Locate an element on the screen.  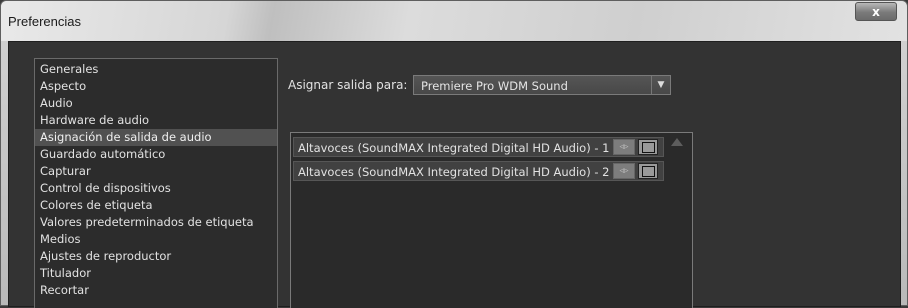
category-item: Ajustes de reproductor is located at coordinates (156, 256).